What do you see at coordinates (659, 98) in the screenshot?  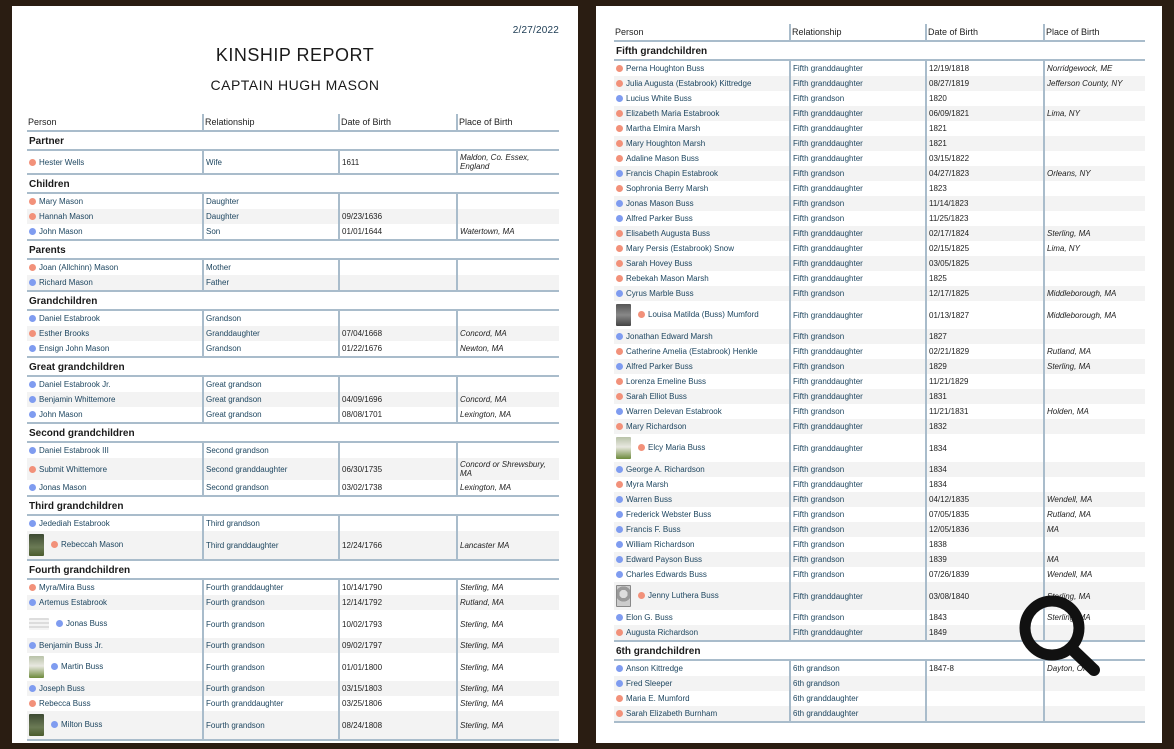 I see `person-link: Lucius White Buss` at bounding box center [659, 98].